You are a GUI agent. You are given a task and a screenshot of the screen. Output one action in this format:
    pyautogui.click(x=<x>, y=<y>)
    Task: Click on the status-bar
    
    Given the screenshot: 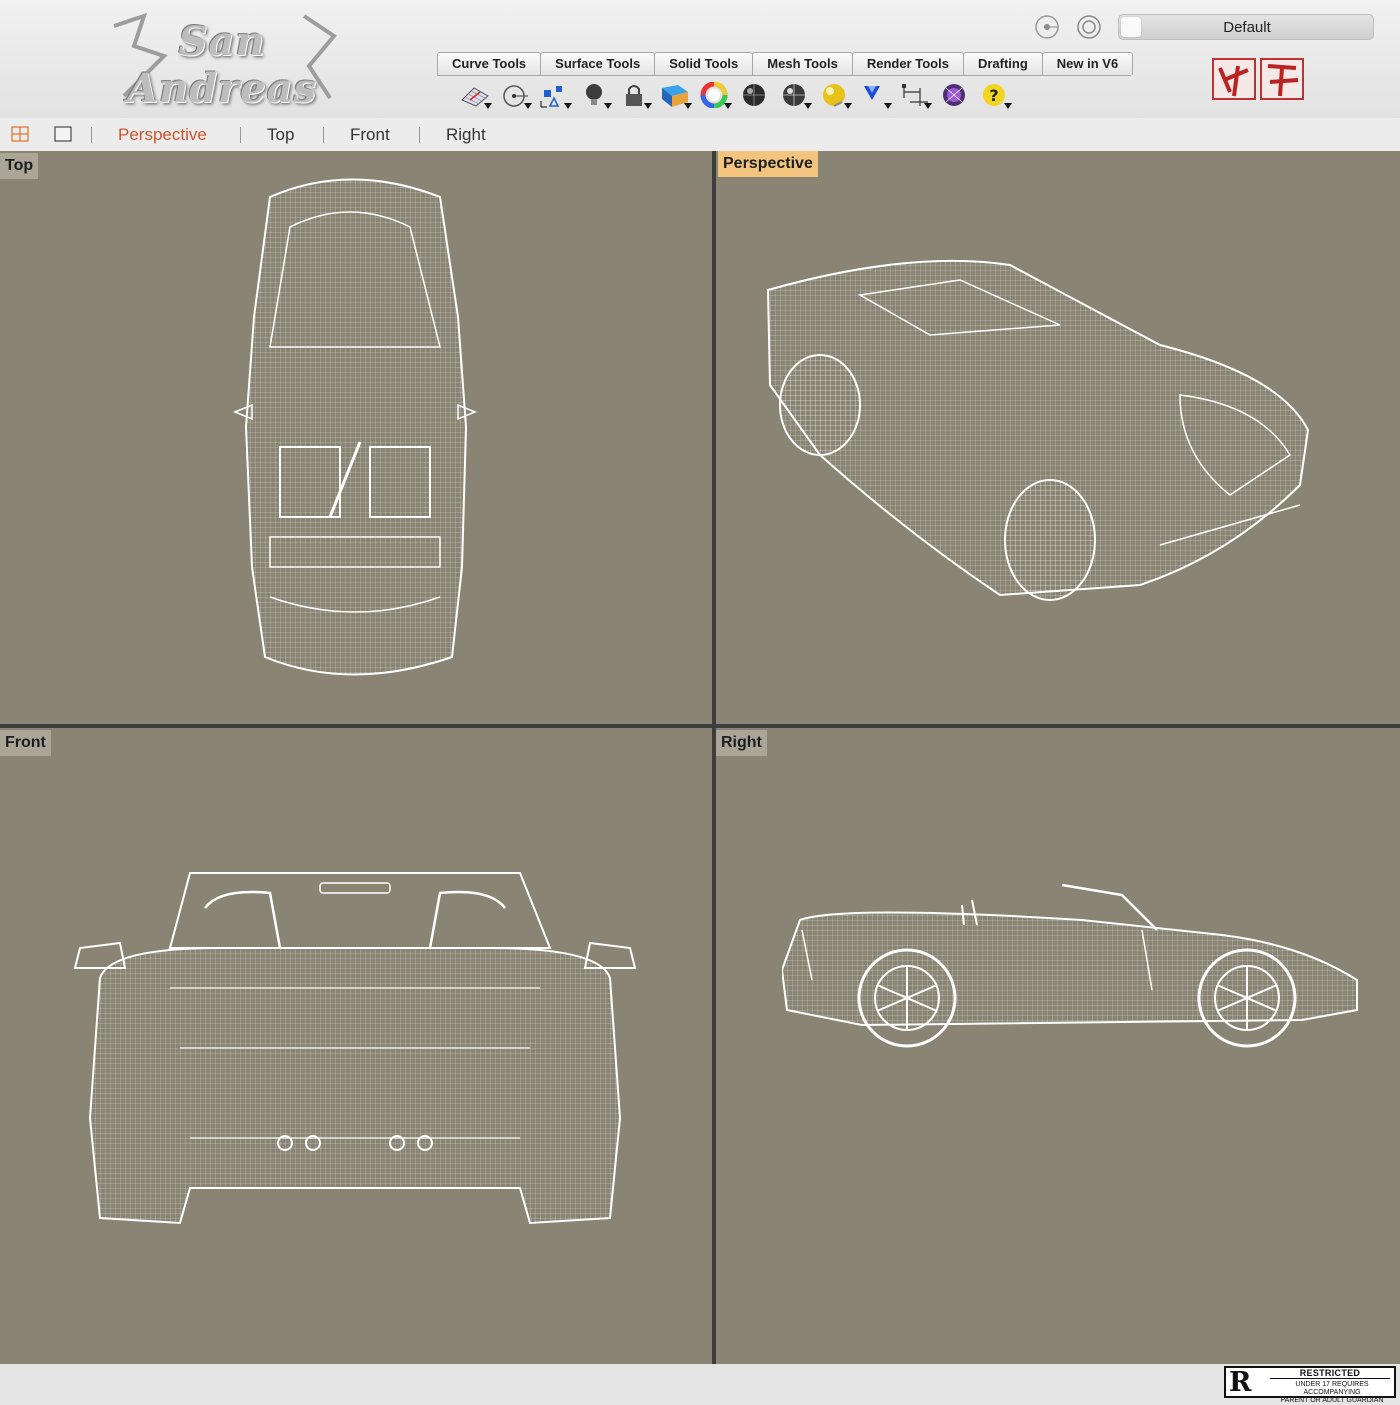 What is the action you would take?
    pyautogui.click(x=700, y=1382)
    